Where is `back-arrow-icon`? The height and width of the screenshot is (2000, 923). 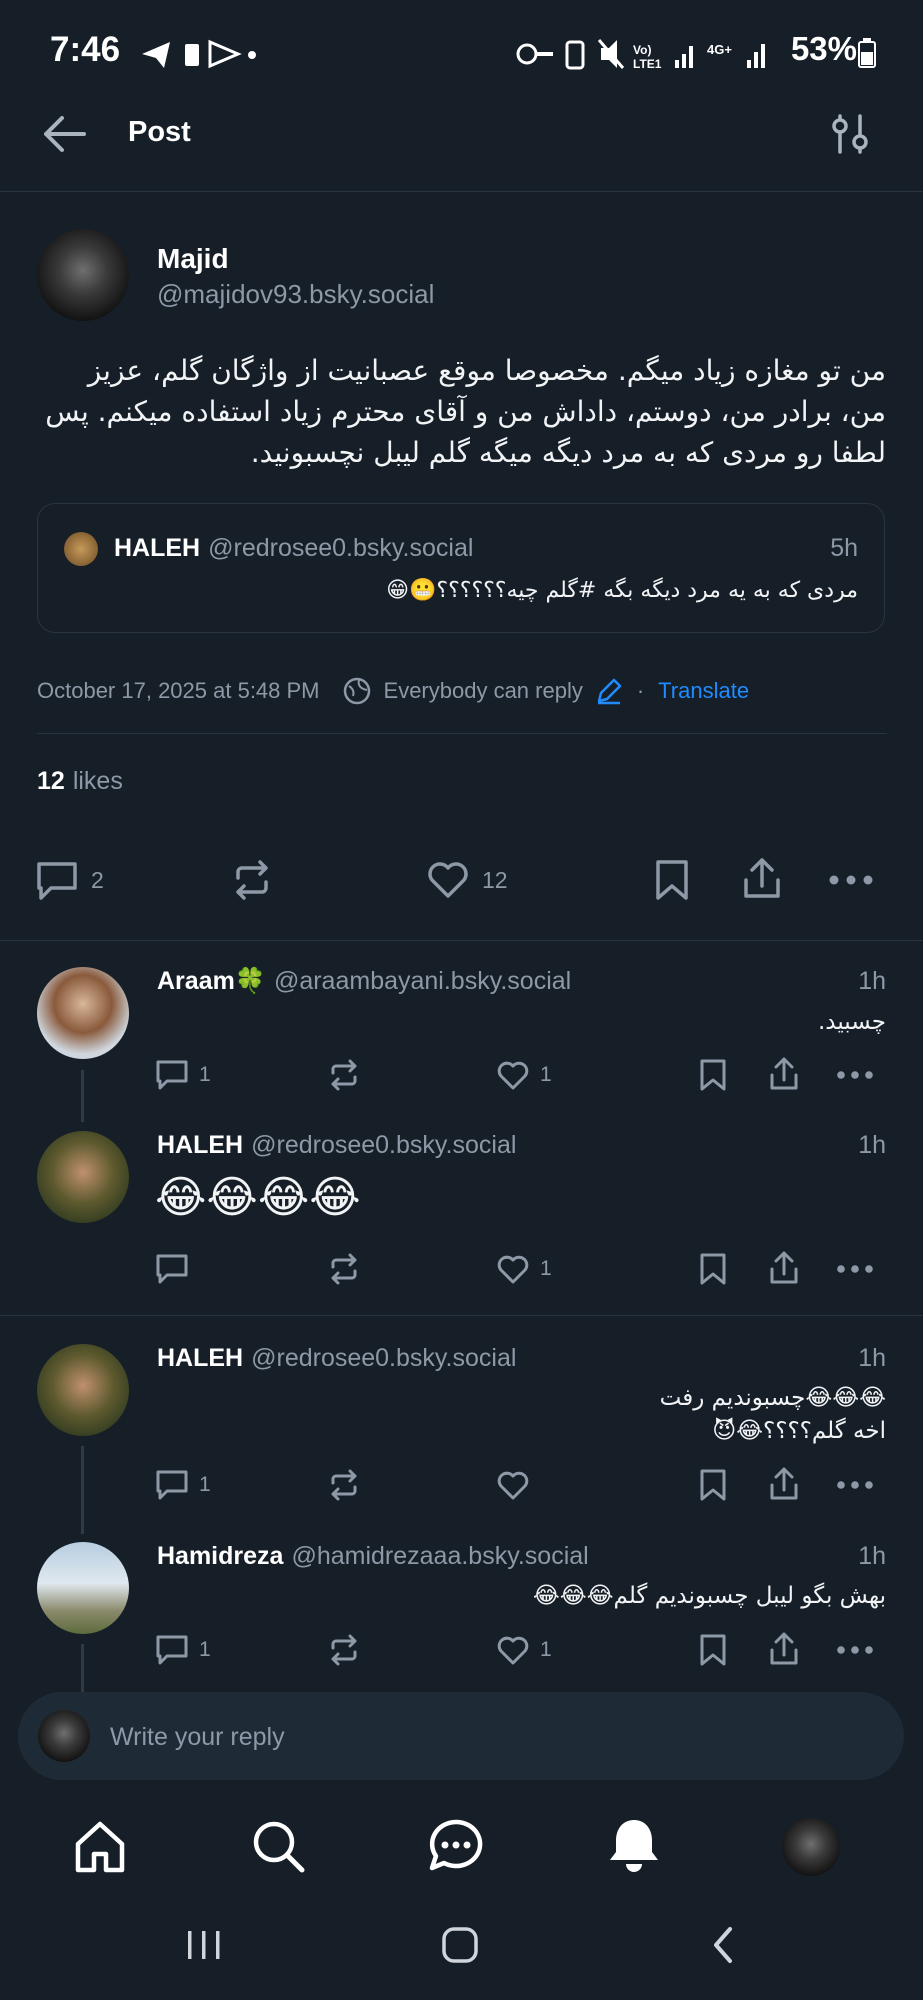 back-arrow-icon is located at coordinates (65, 134).